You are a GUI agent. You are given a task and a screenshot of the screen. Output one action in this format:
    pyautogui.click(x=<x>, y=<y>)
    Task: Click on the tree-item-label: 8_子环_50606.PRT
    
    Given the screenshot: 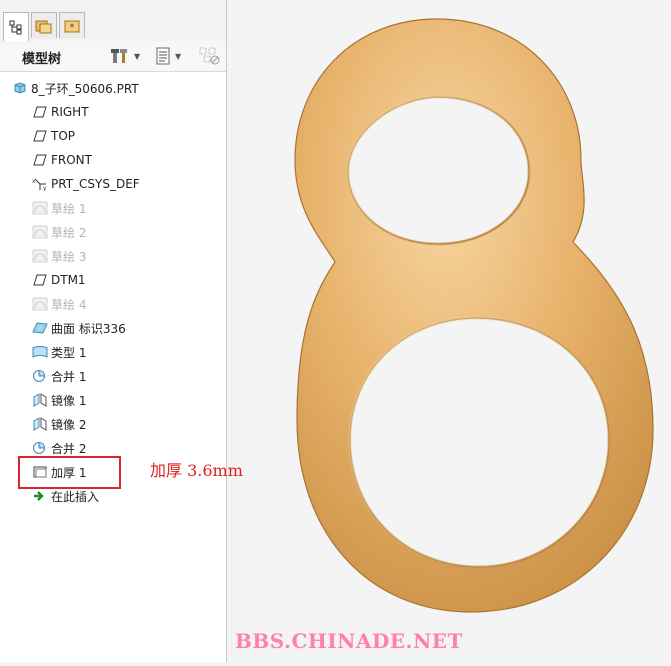 What is the action you would take?
    pyautogui.click(x=85, y=88)
    